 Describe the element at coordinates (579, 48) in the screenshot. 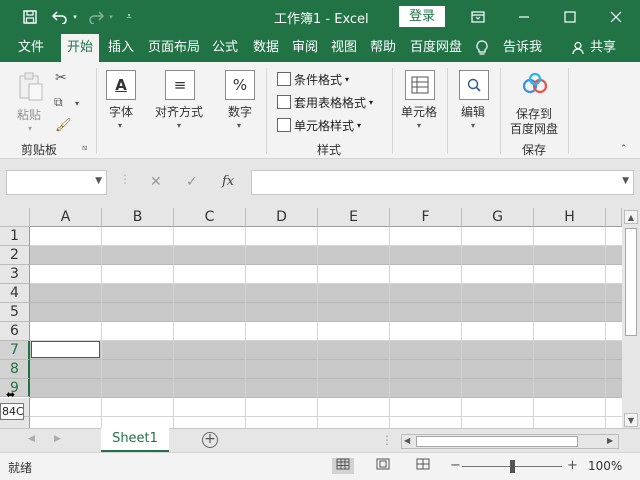

I see `share-icon` at that location.